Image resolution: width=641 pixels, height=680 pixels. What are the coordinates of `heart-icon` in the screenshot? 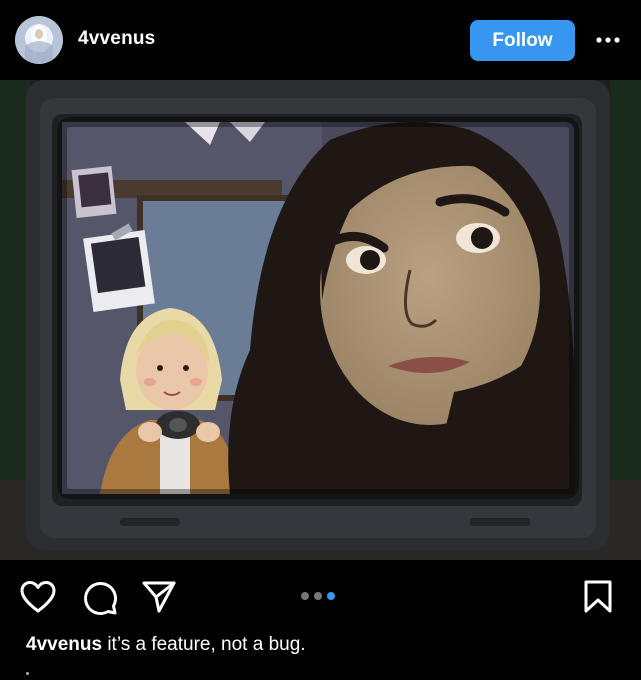 It's located at (38, 597).